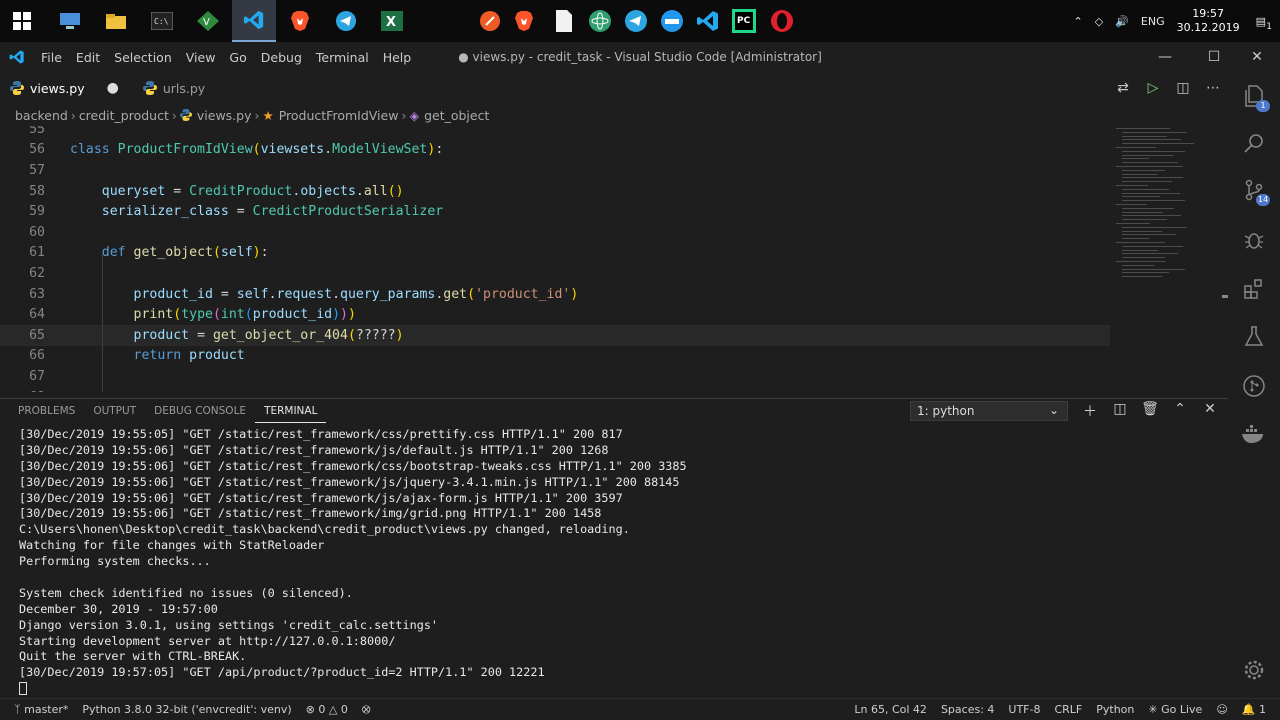 This screenshot has height=720, width=1280. Describe the element at coordinates (989, 411) in the screenshot. I see `terminal-select: 1: python ⌄` at that location.